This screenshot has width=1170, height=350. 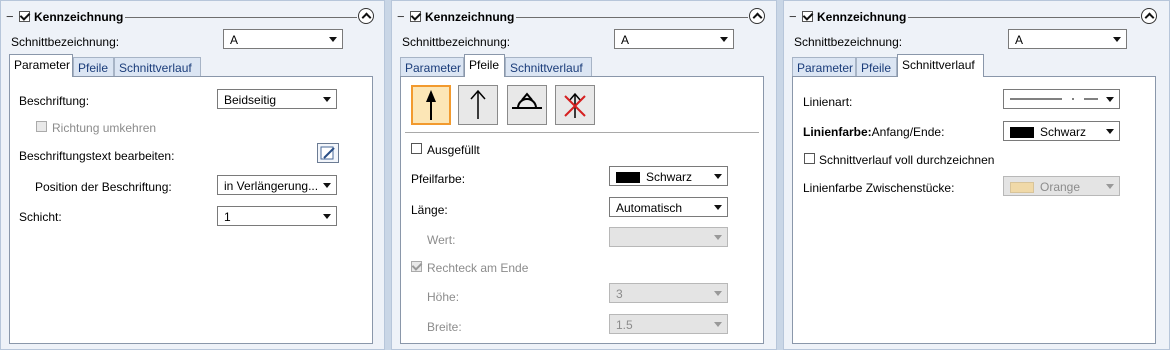 I want to click on beschriftung-select: Beidseitig, so click(x=277, y=99).